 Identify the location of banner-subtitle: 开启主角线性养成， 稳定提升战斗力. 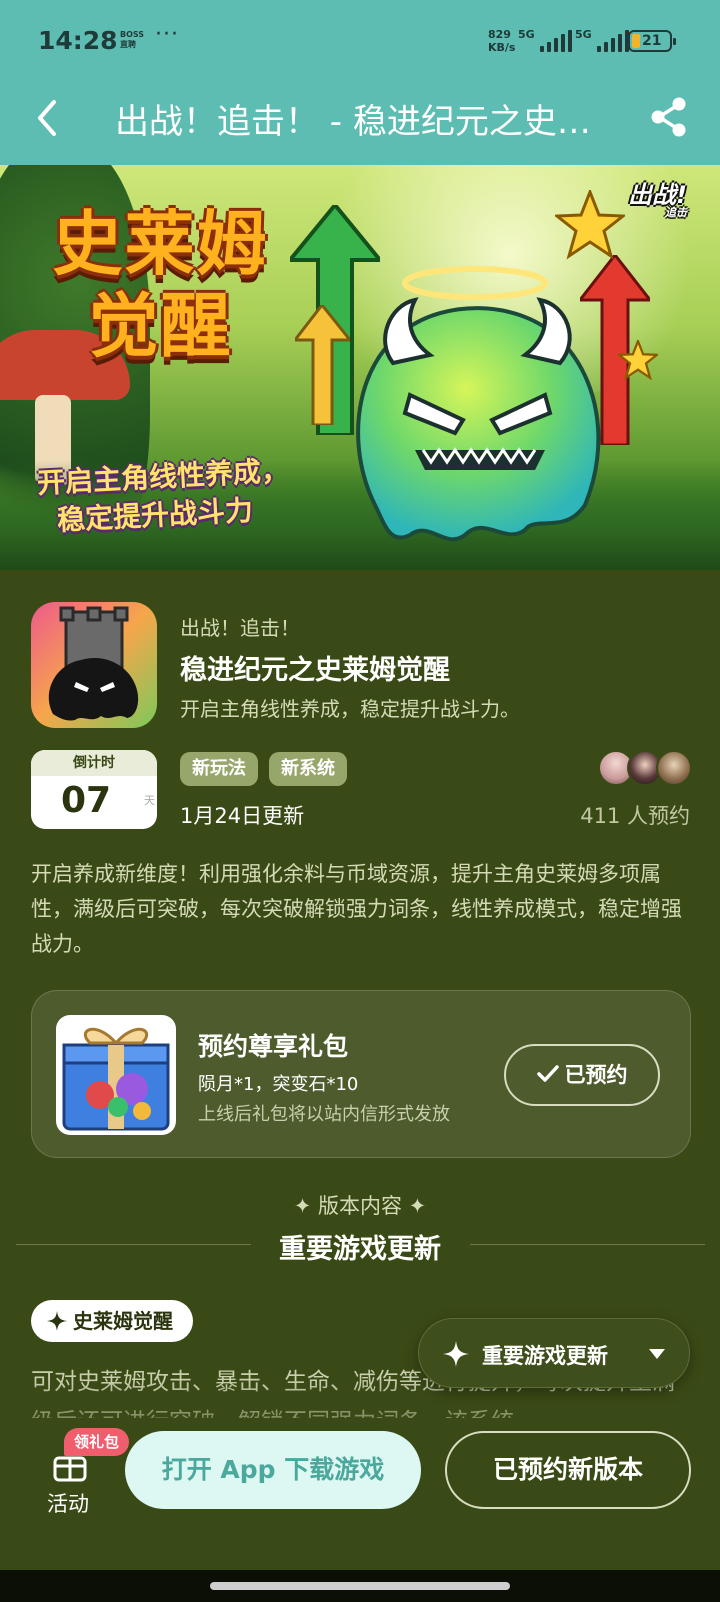
(188, 495).